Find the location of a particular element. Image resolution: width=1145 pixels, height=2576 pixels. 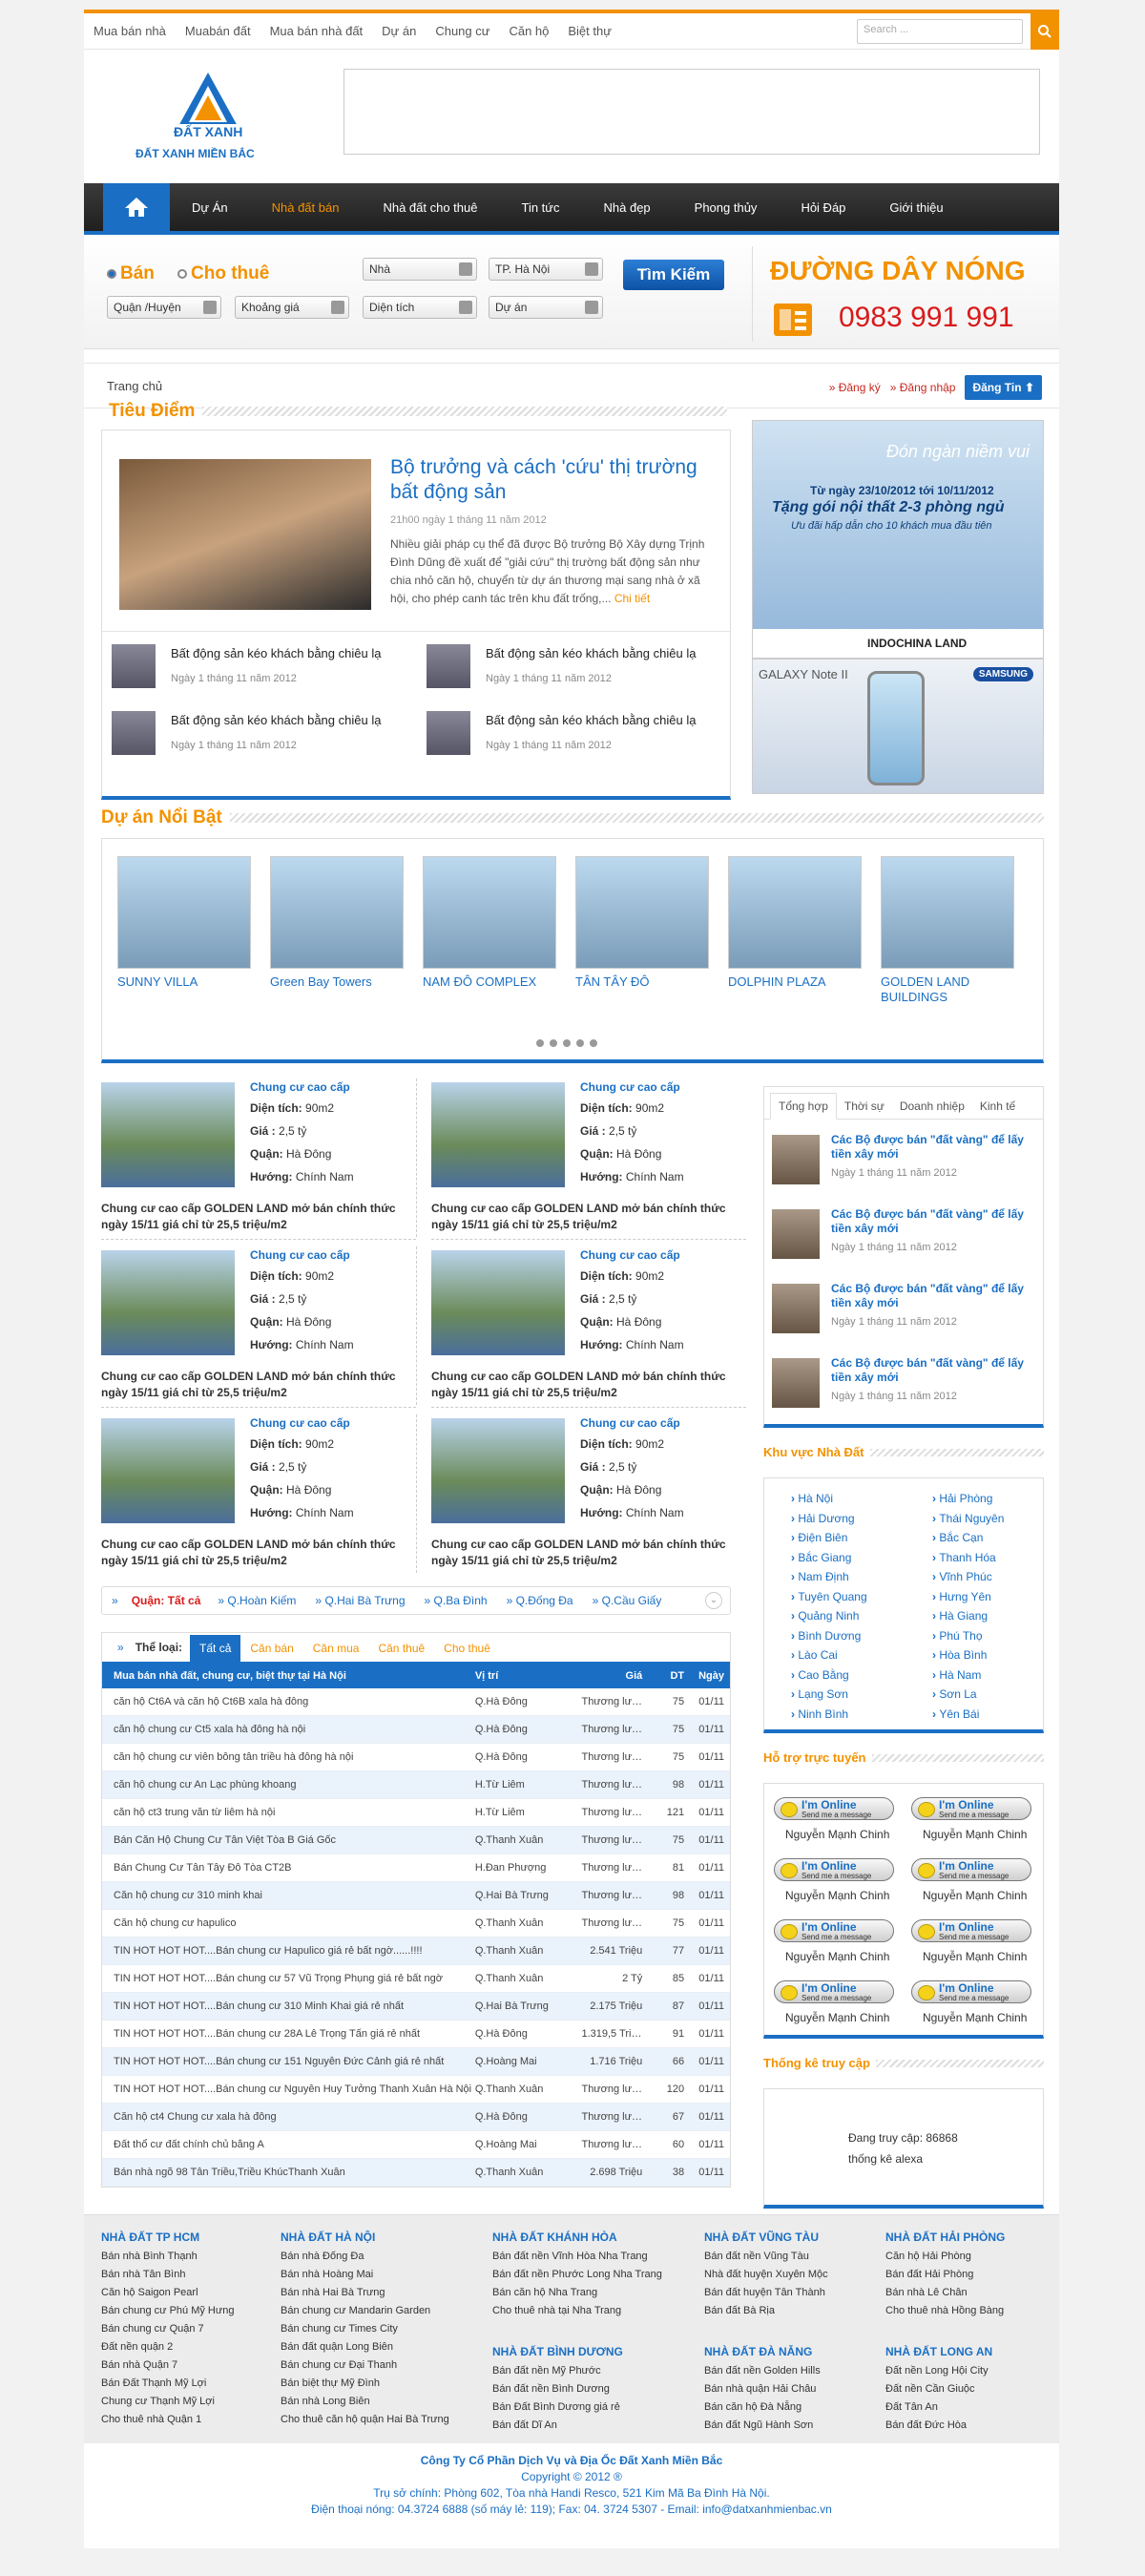

category-tab: Cho thuê is located at coordinates (467, 1648).